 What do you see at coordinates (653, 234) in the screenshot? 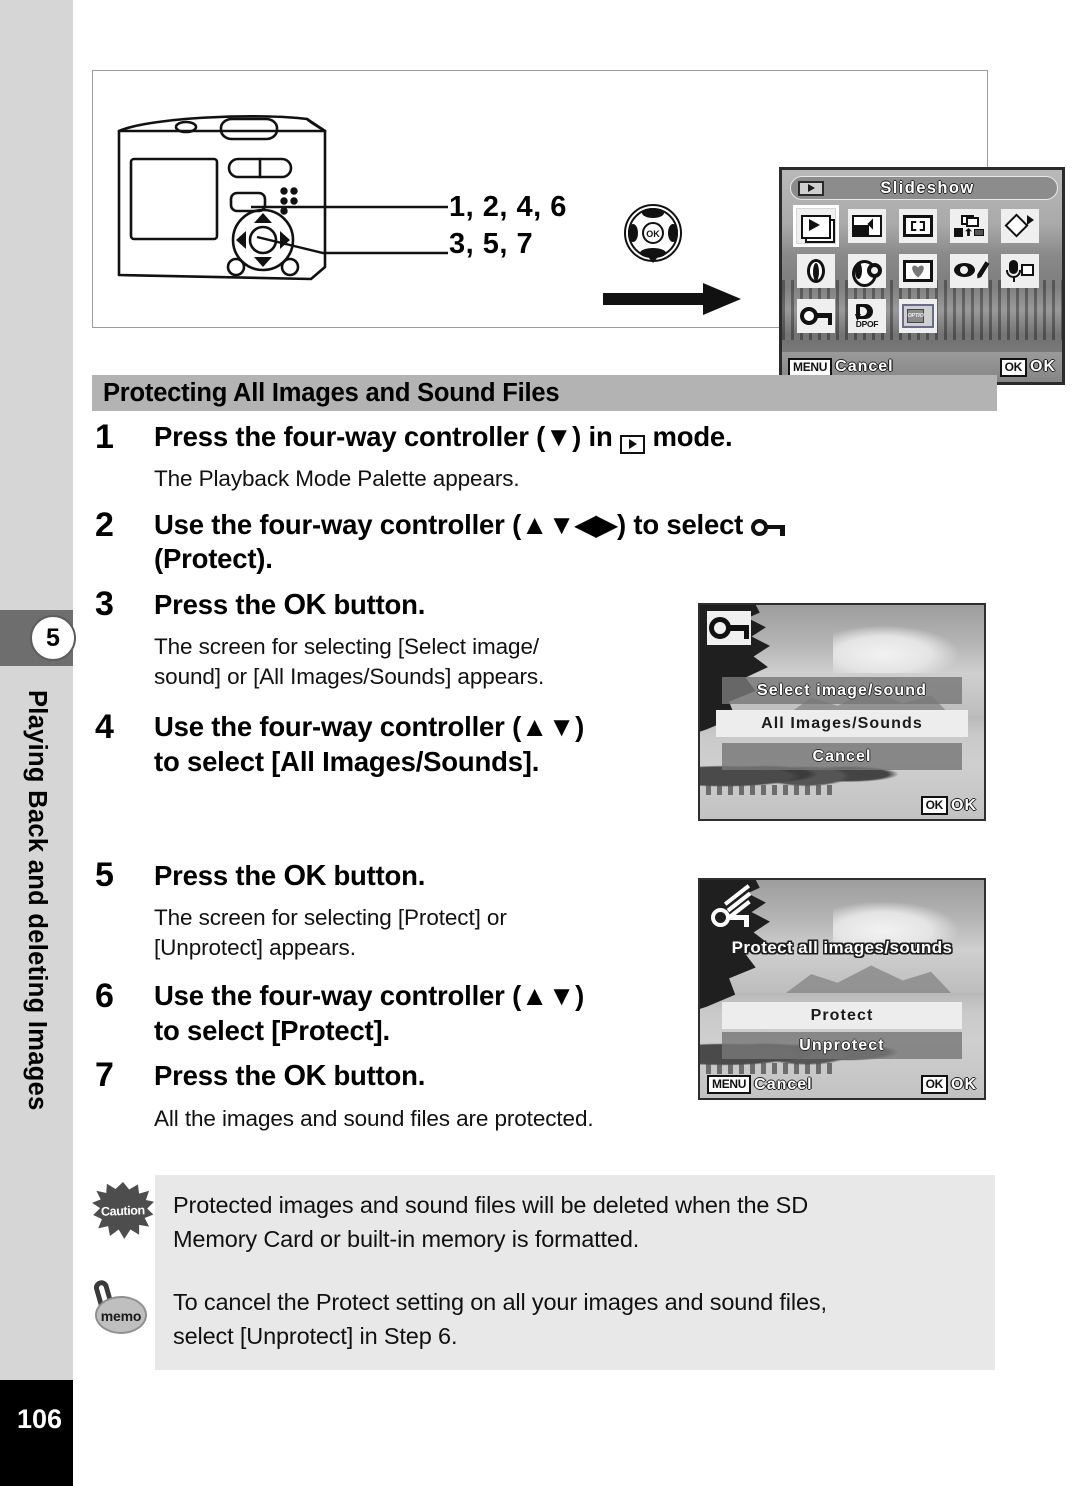
I see `svg-text: OK` at bounding box center [653, 234].